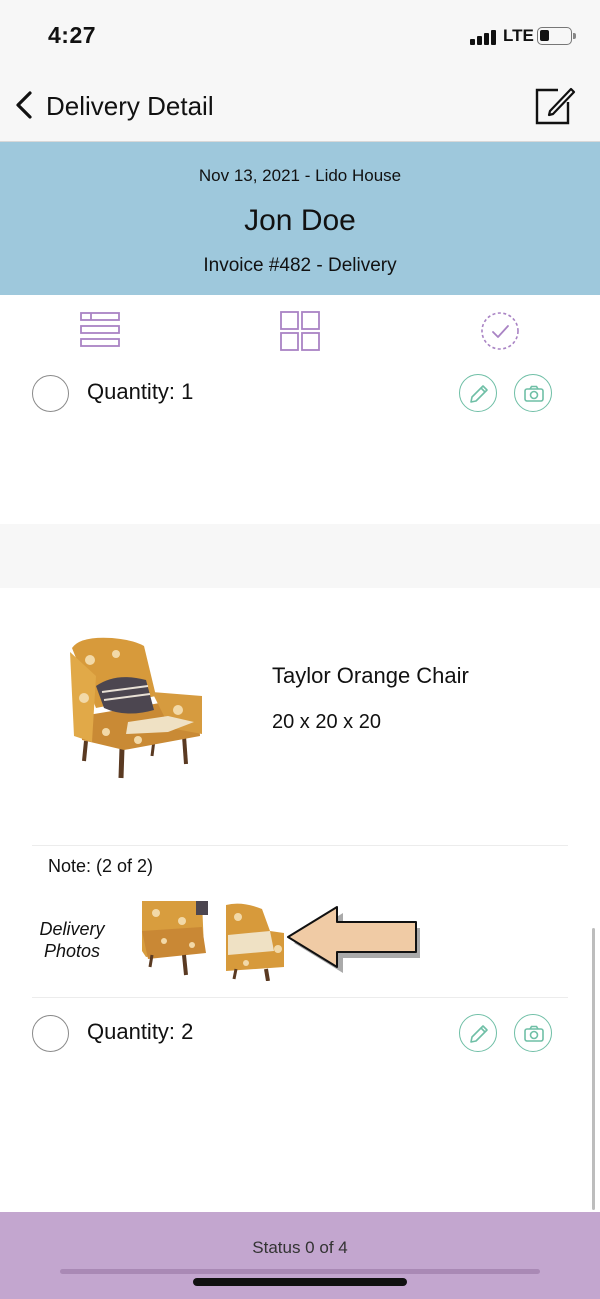  Describe the element at coordinates (101, 866) in the screenshot. I see `item-note: Note: (2 of 2)` at that location.